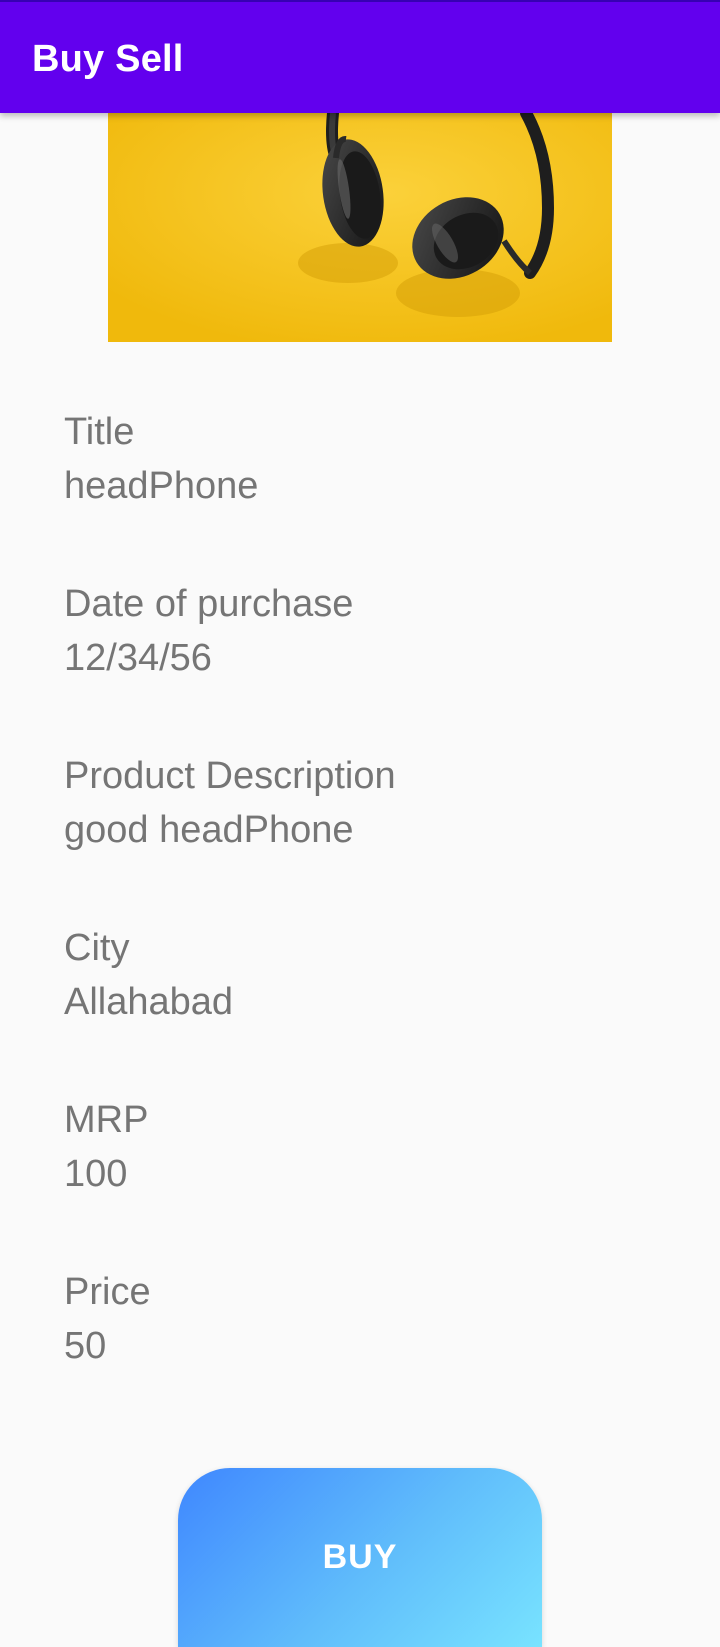 This screenshot has width=720, height=1647. What do you see at coordinates (209, 830) in the screenshot?
I see `product-description-value: good headPhone` at bounding box center [209, 830].